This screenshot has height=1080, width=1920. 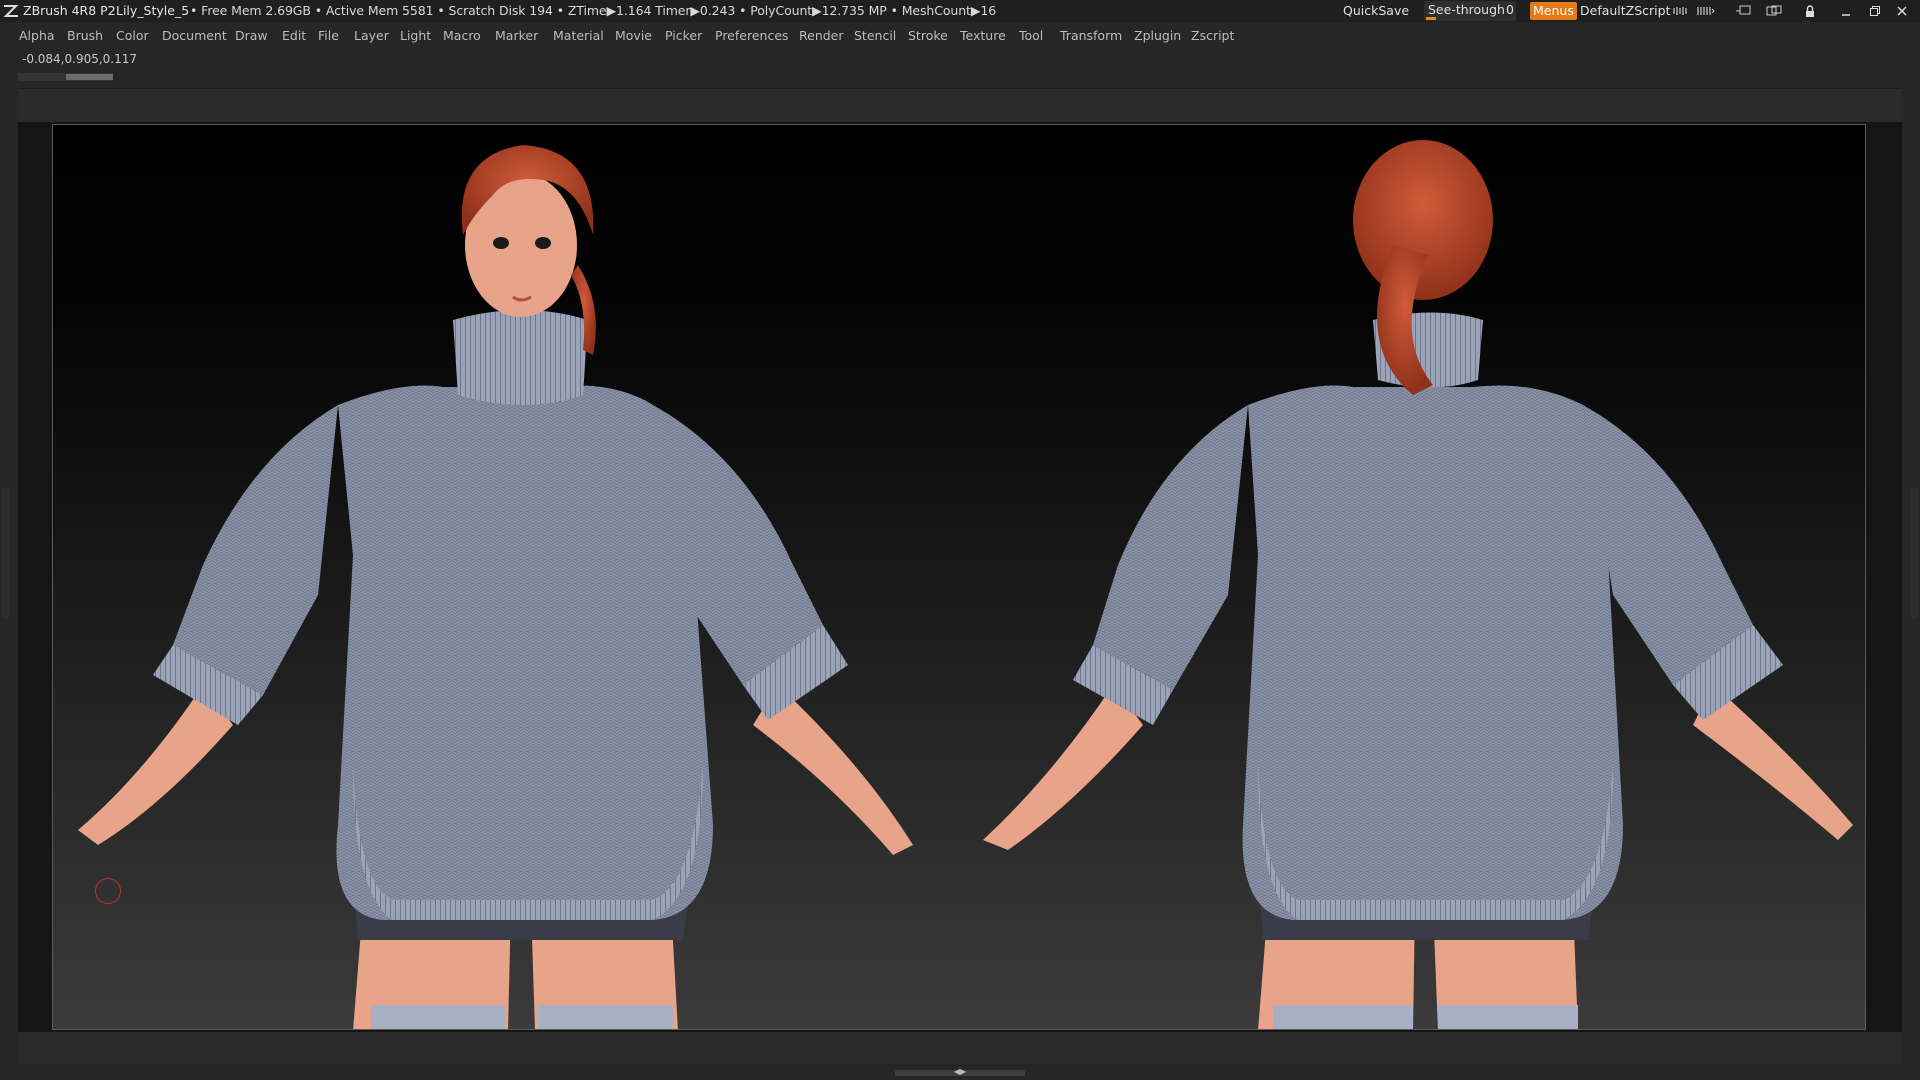 I want to click on default-ui-icon, so click(x=1744, y=11).